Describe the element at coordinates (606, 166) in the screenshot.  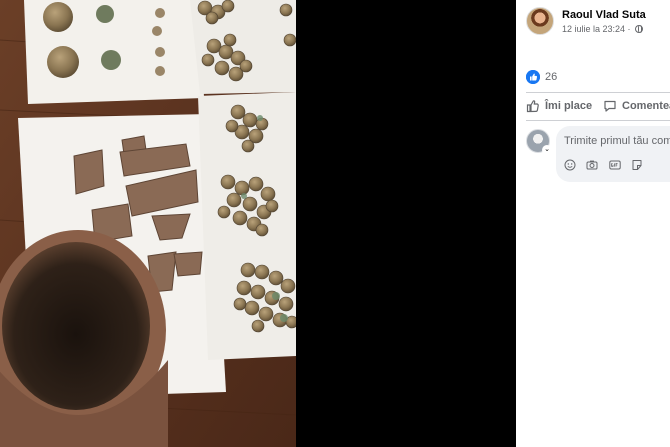
I see `comment-tools` at that location.